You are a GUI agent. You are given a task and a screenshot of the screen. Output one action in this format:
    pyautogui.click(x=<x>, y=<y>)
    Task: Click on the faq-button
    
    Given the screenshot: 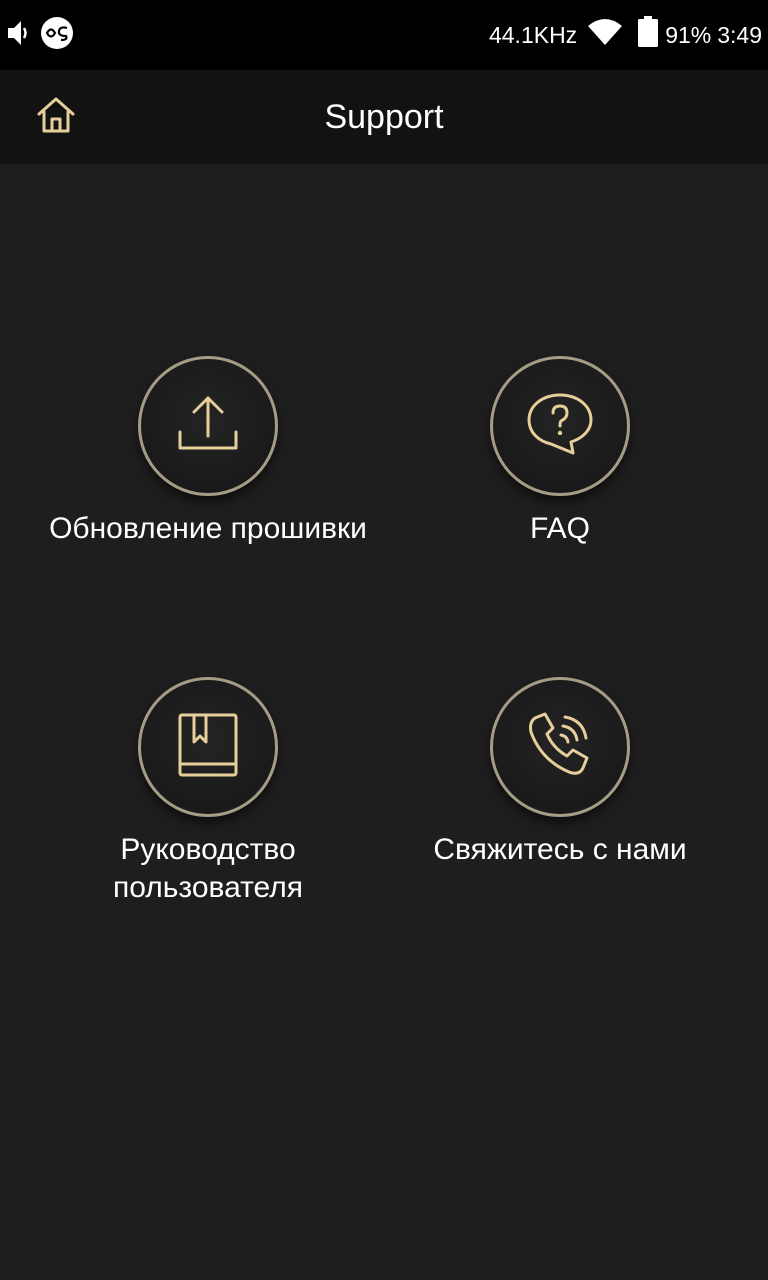 What is the action you would take?
    pyautogui.click(x=560, y=426)
    